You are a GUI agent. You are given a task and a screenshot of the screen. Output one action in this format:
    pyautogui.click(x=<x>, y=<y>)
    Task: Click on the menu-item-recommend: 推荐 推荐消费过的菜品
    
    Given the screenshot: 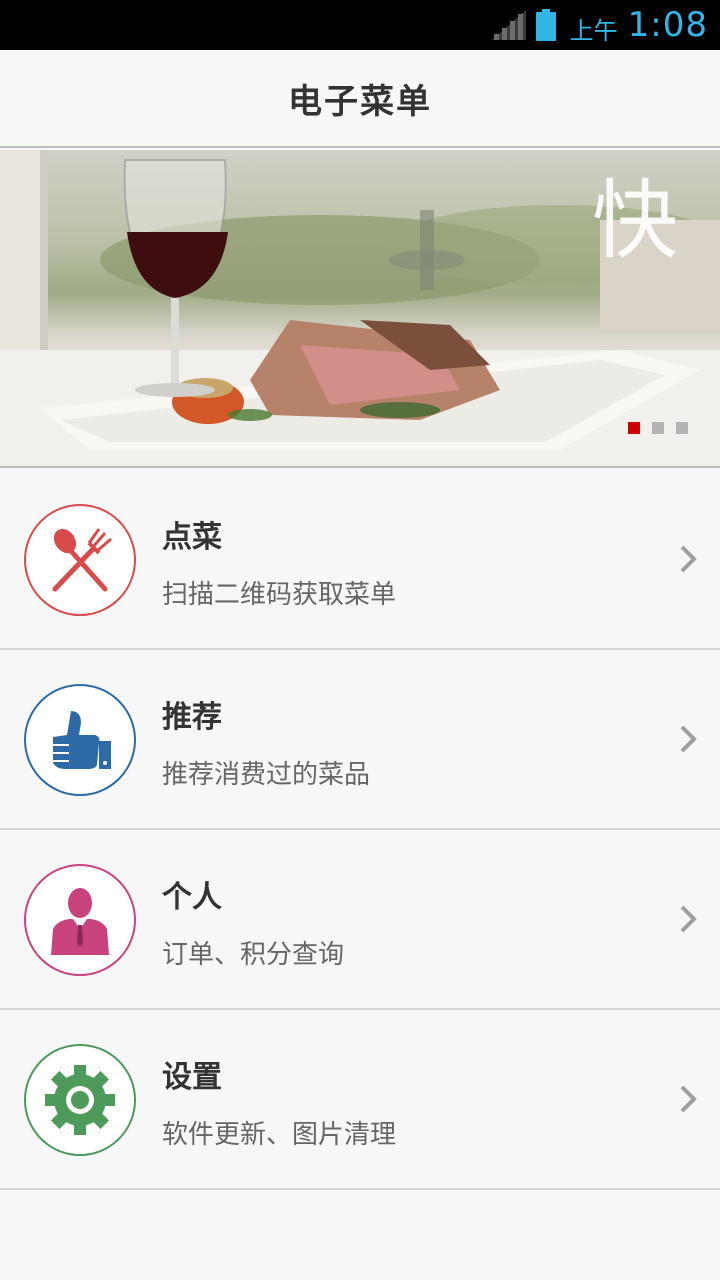 What is the action you would take?
    pyautogui.click(x=360, y=740)
    